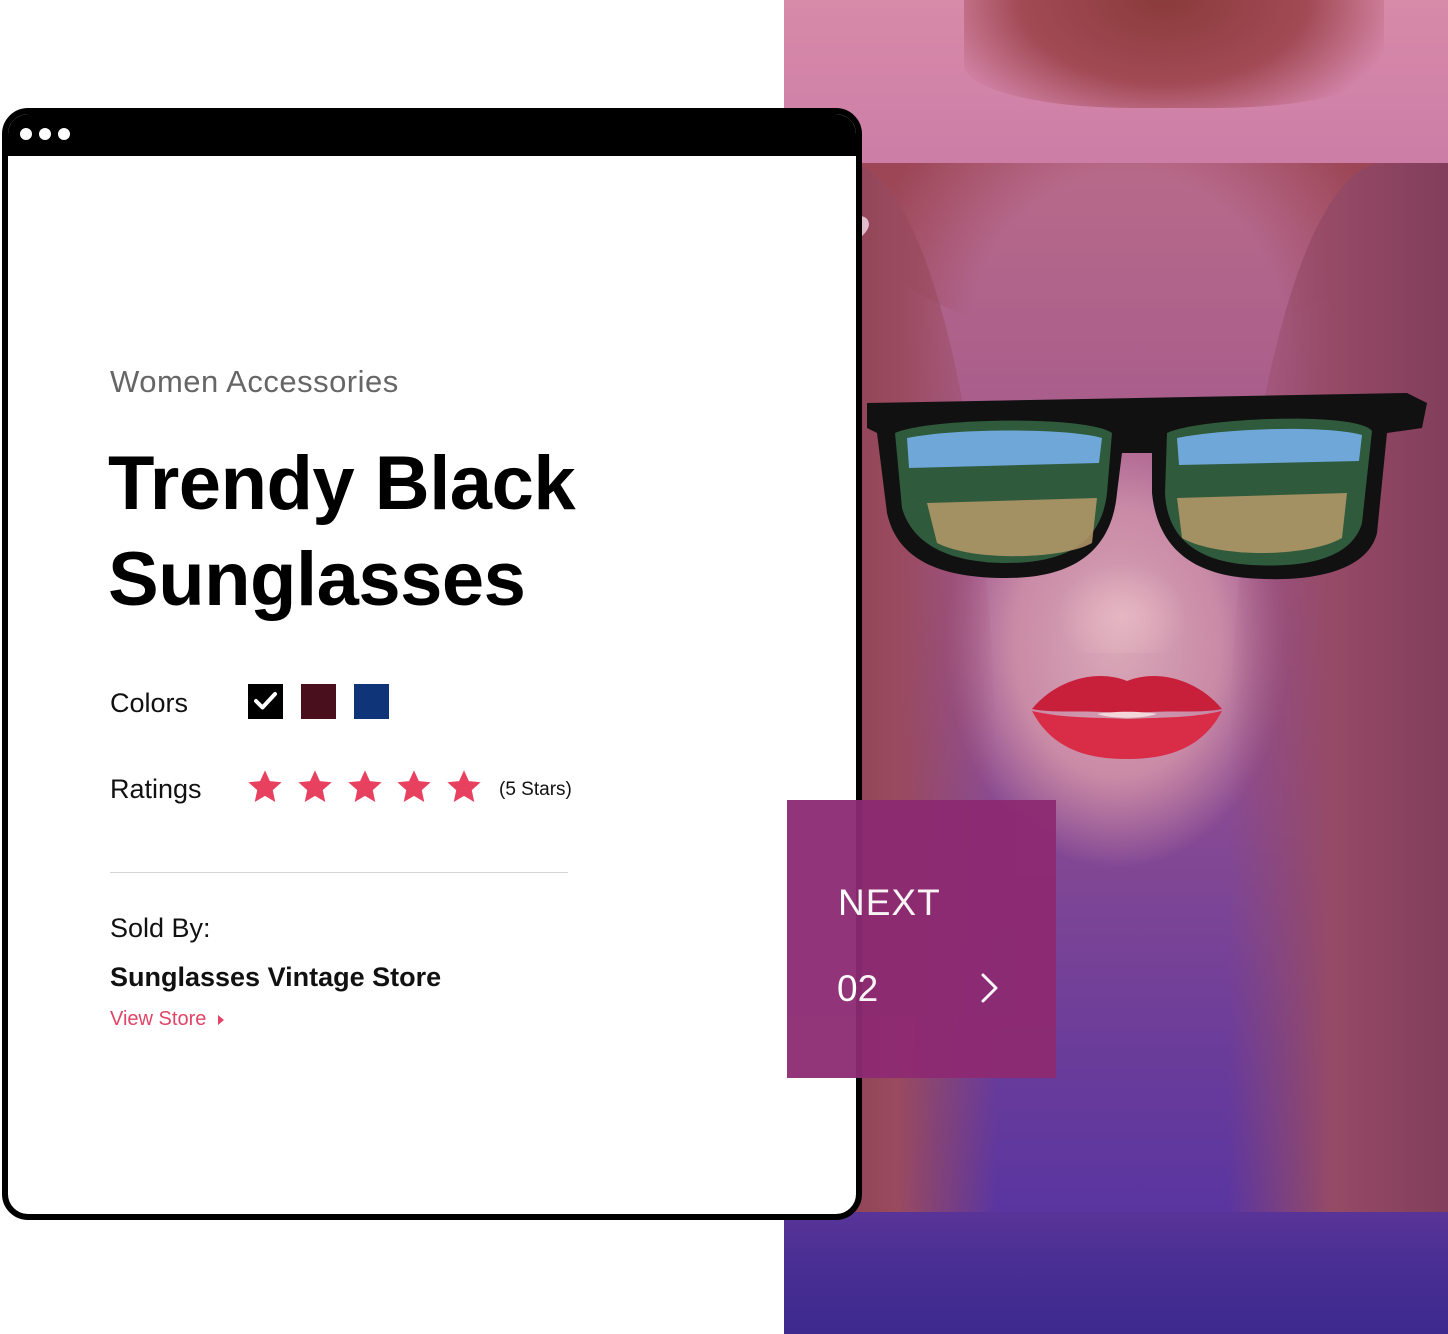 Image resolution: width=1448 pixels, height=1334 pixels. Describe the element at coordinates (342, 483) in the screenshot. I see `product-title-line1: Trendy Black` at that location.